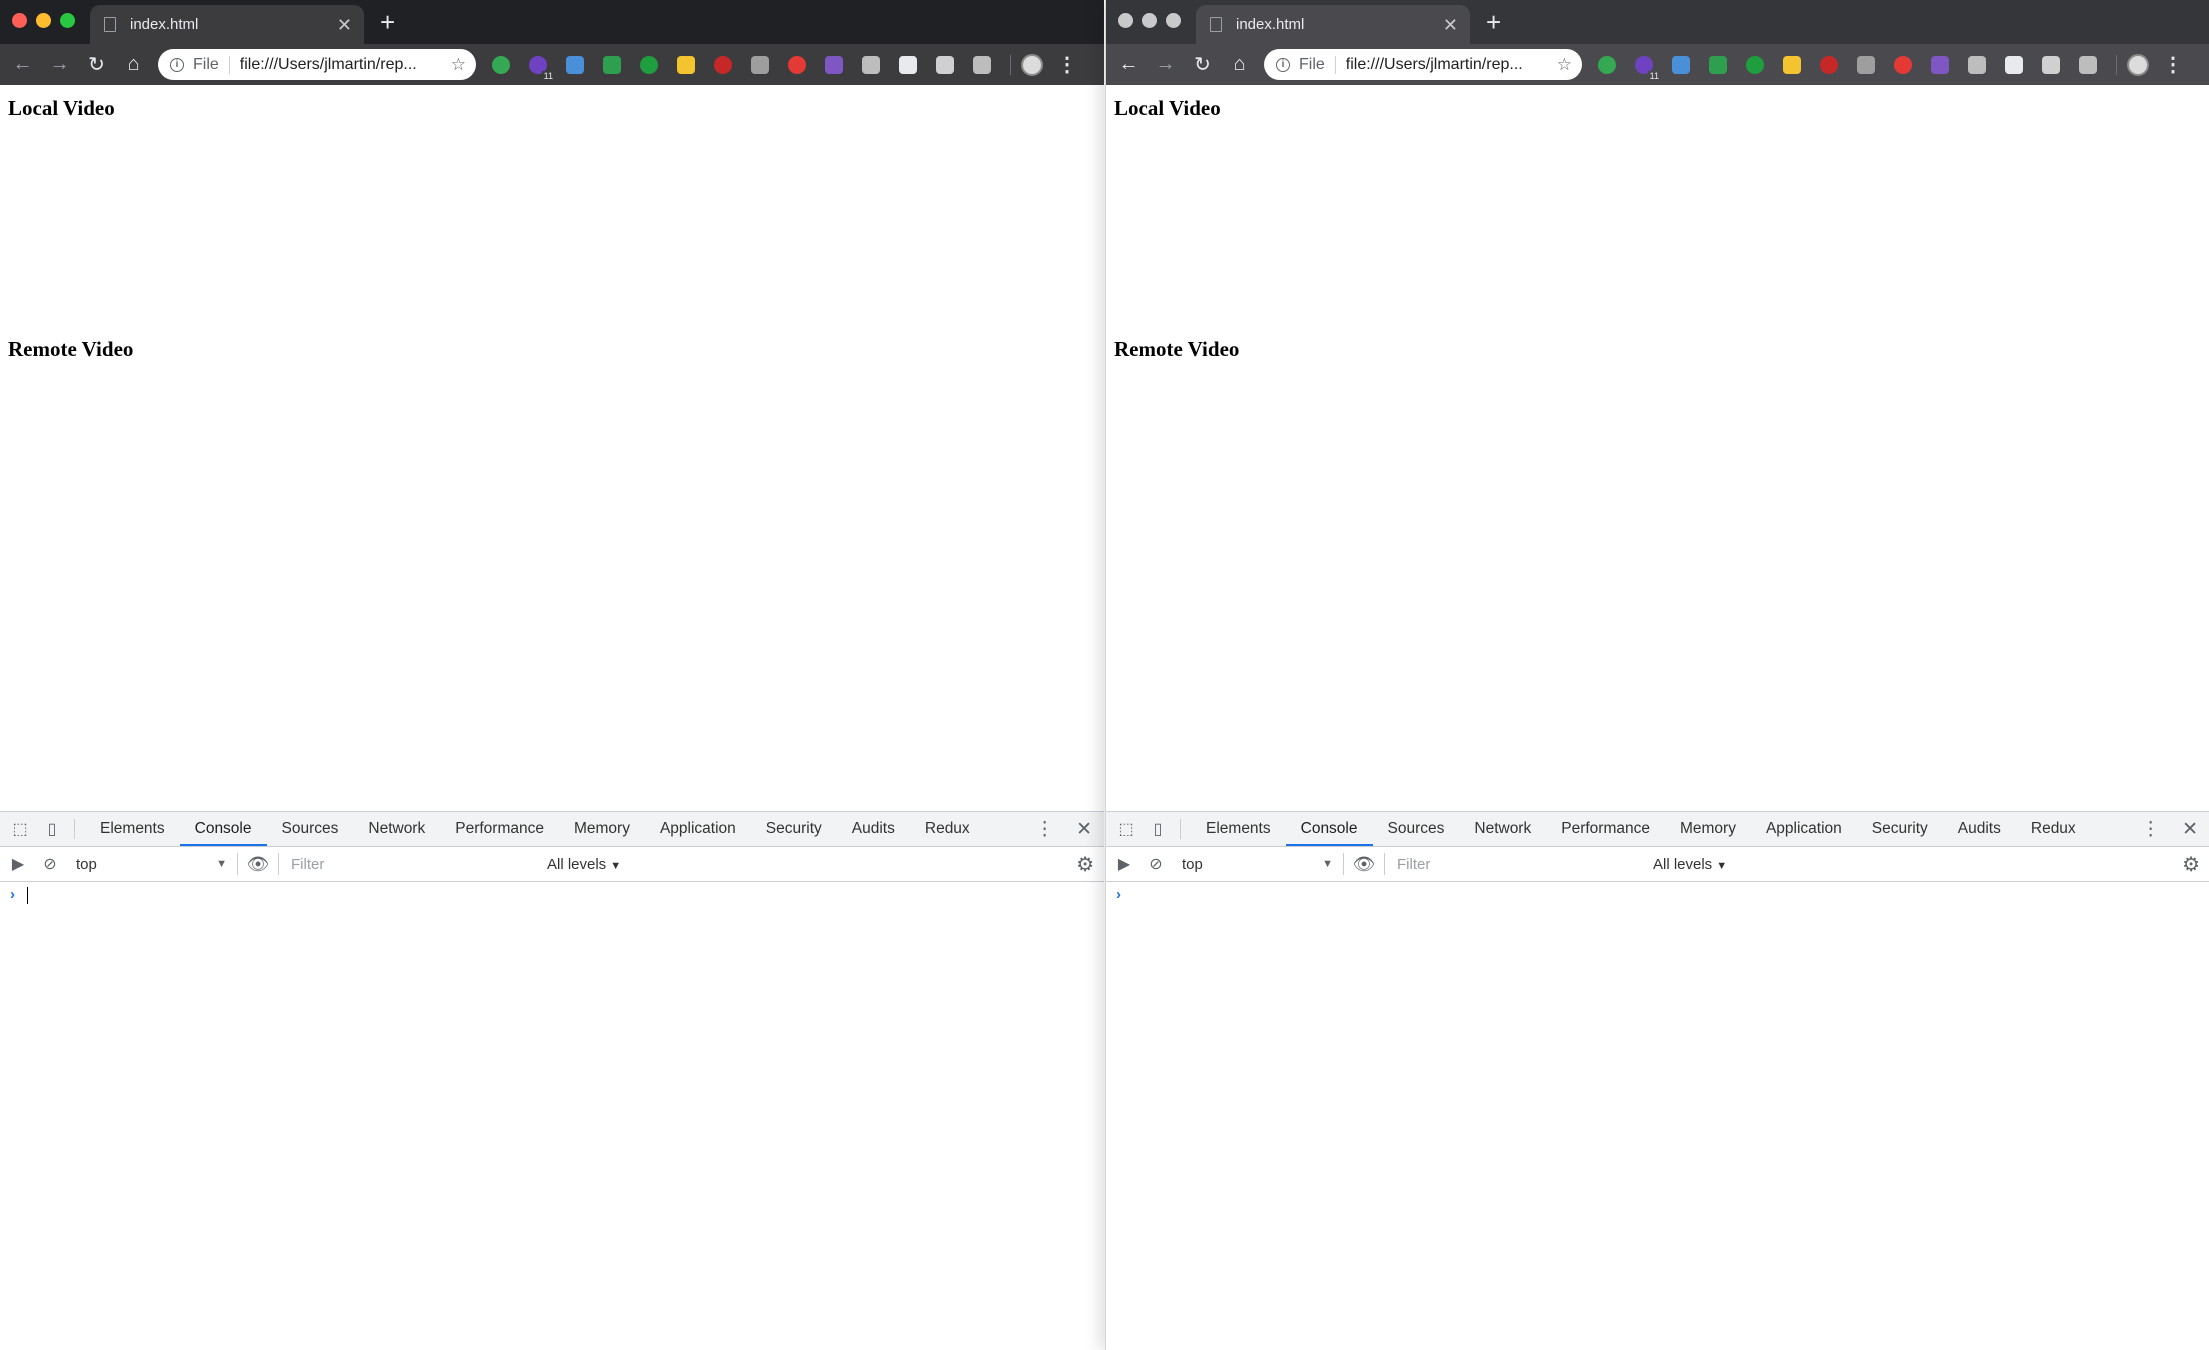  I want to click on reload-icon: ↻, so click(96, 64).